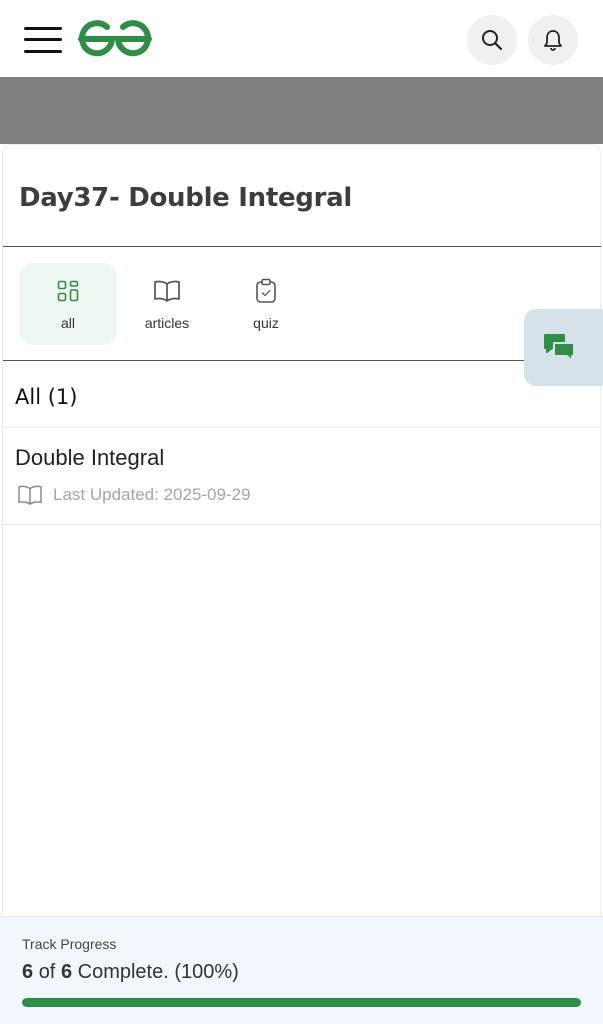  I want to click on chat-bubbles-icon, so click(559, 347).